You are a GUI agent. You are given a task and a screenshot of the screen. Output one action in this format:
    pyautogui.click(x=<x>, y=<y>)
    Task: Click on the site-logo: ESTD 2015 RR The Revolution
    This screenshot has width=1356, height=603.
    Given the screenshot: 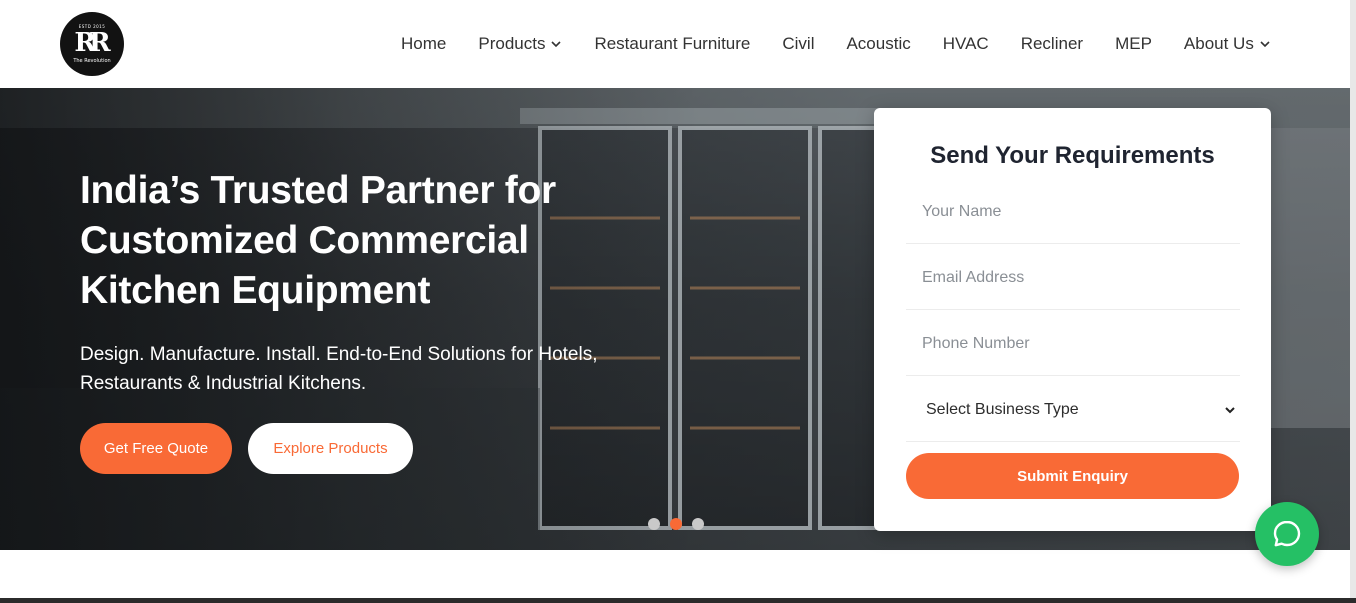 What is the action you would take?
    pyautogui.click(x=92, y=44)
    